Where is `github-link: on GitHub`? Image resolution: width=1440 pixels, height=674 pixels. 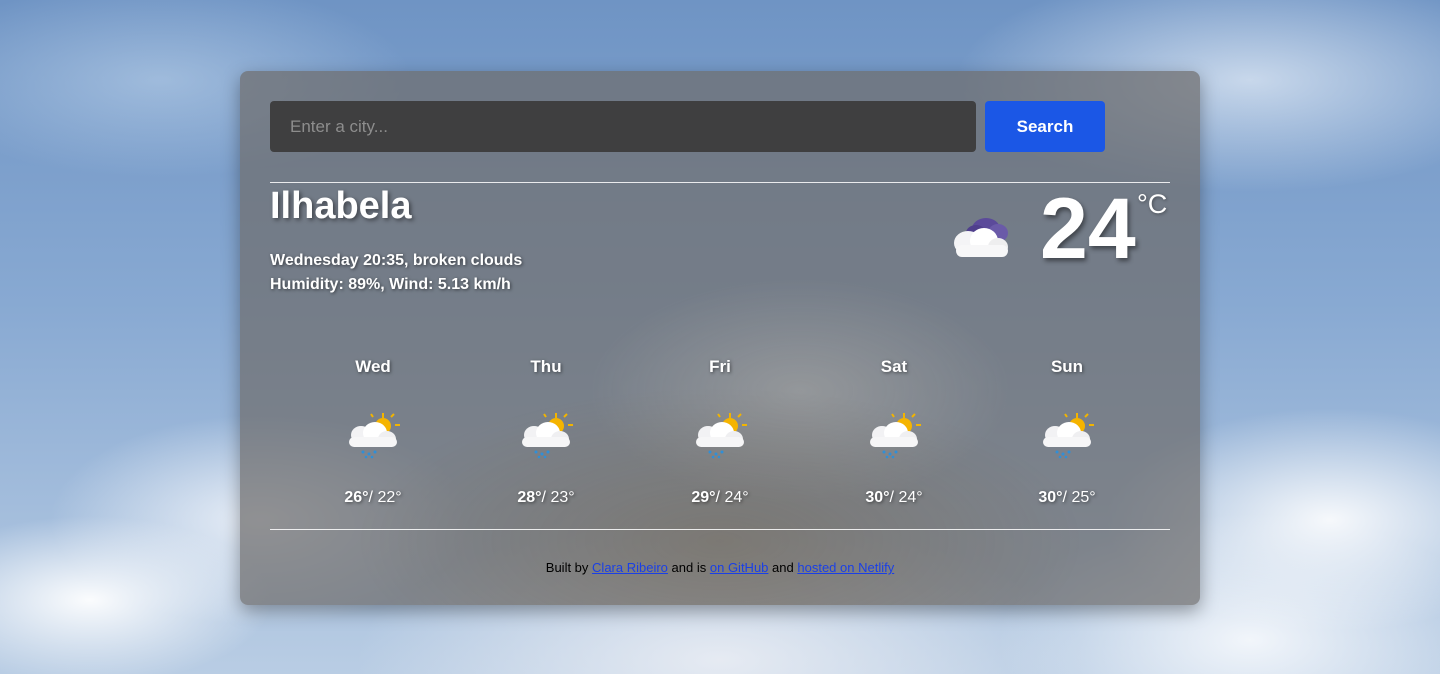 github-link: on GitHub is located at coordinates (739, 567).